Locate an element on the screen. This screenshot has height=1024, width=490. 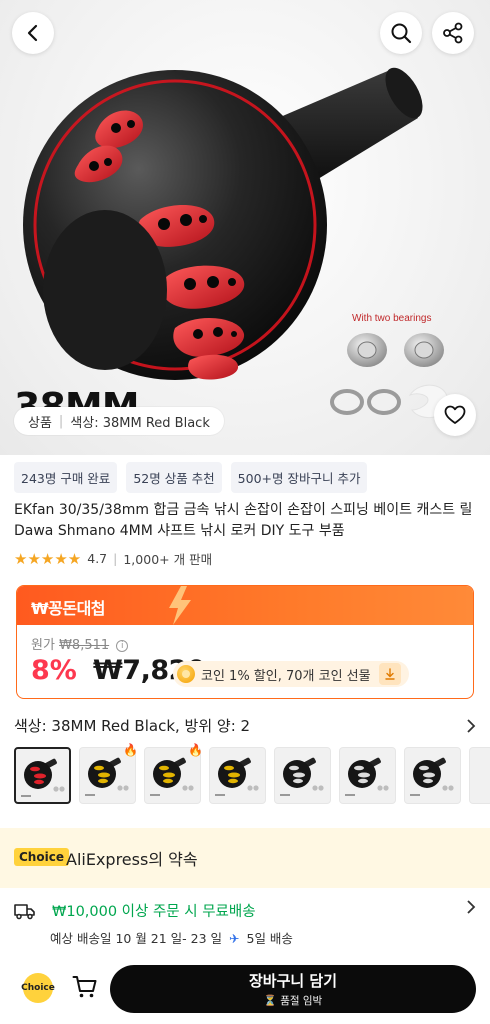
star-rating-icon: ★★★★★ is located at coordinates (48, 558).